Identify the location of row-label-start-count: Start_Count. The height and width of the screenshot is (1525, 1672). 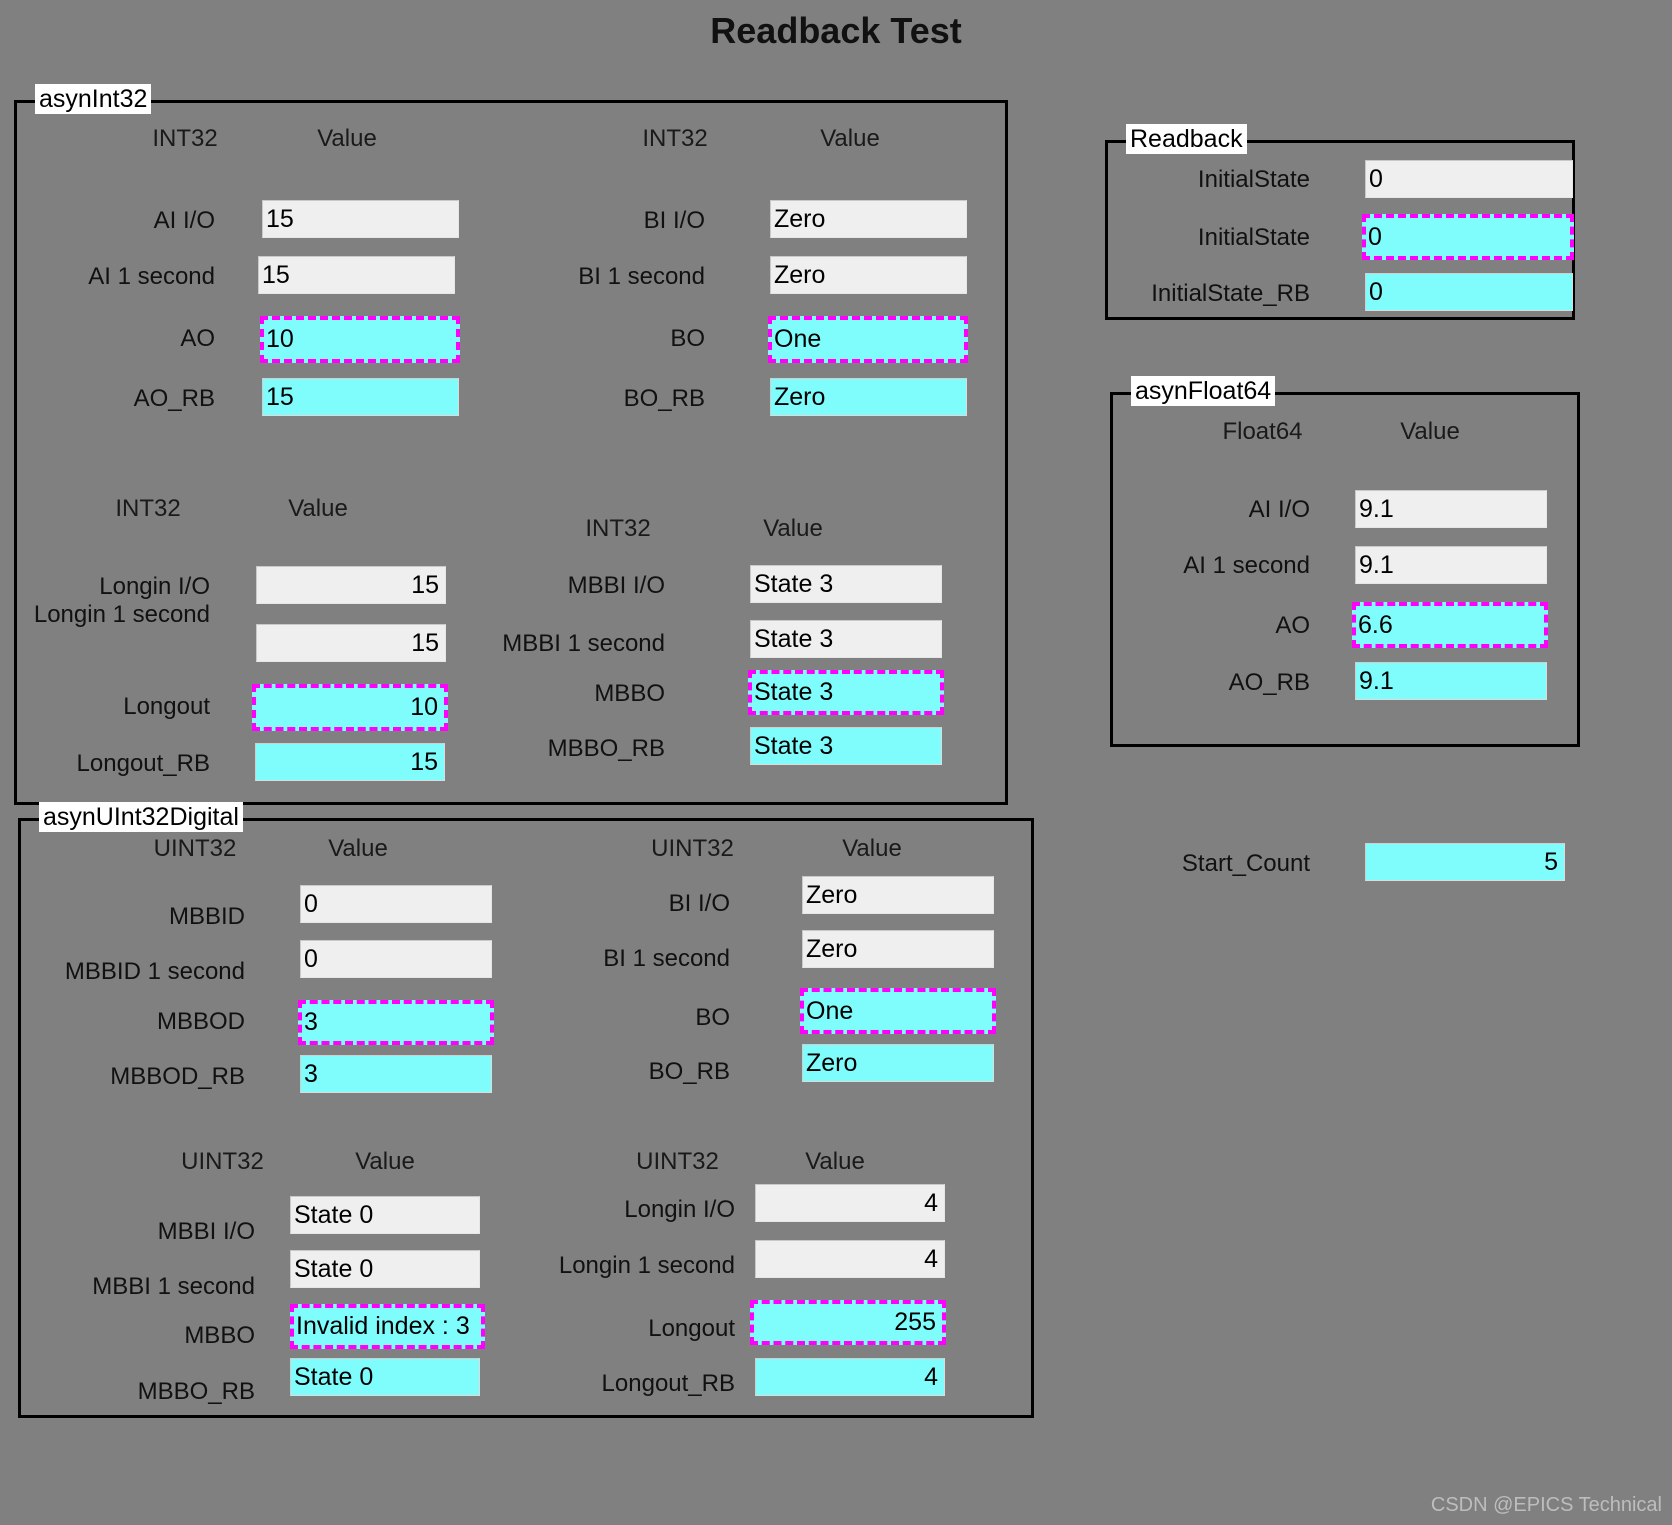
(1245, 863).